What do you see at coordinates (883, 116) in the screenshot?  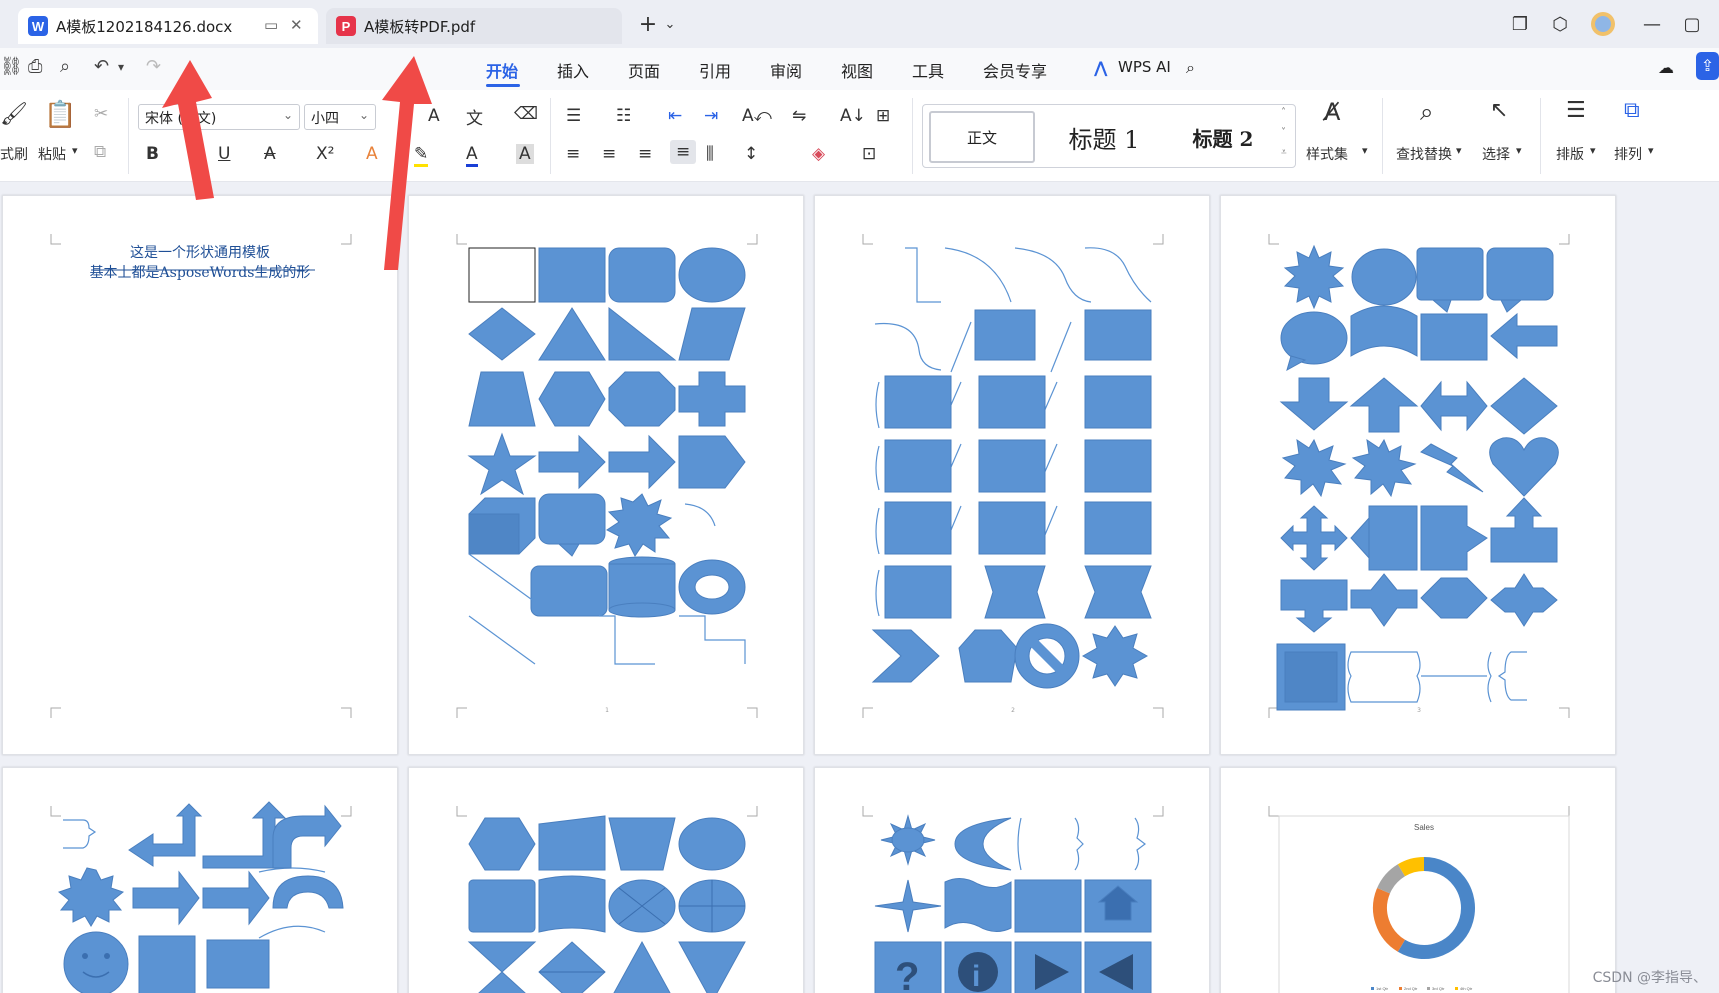 I see `show-marks-icon: ⊞` at bounding box center [883, 116].